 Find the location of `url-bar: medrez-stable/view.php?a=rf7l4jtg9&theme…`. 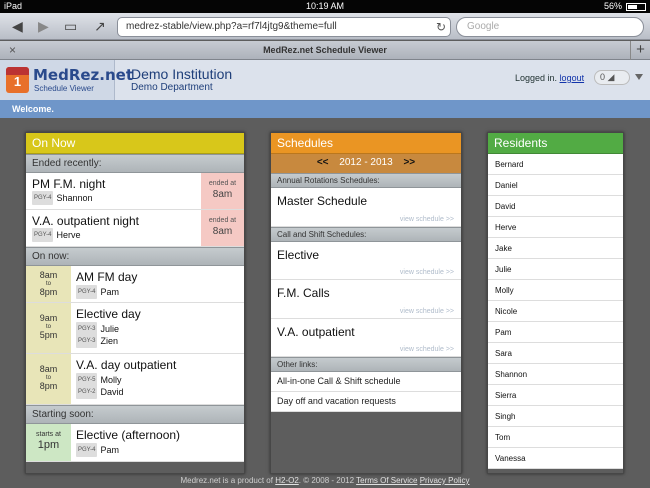

url-bar: medrez-stable/view.php?a=rf7l4jtg9&theme… is located at coordinates (284, 27).